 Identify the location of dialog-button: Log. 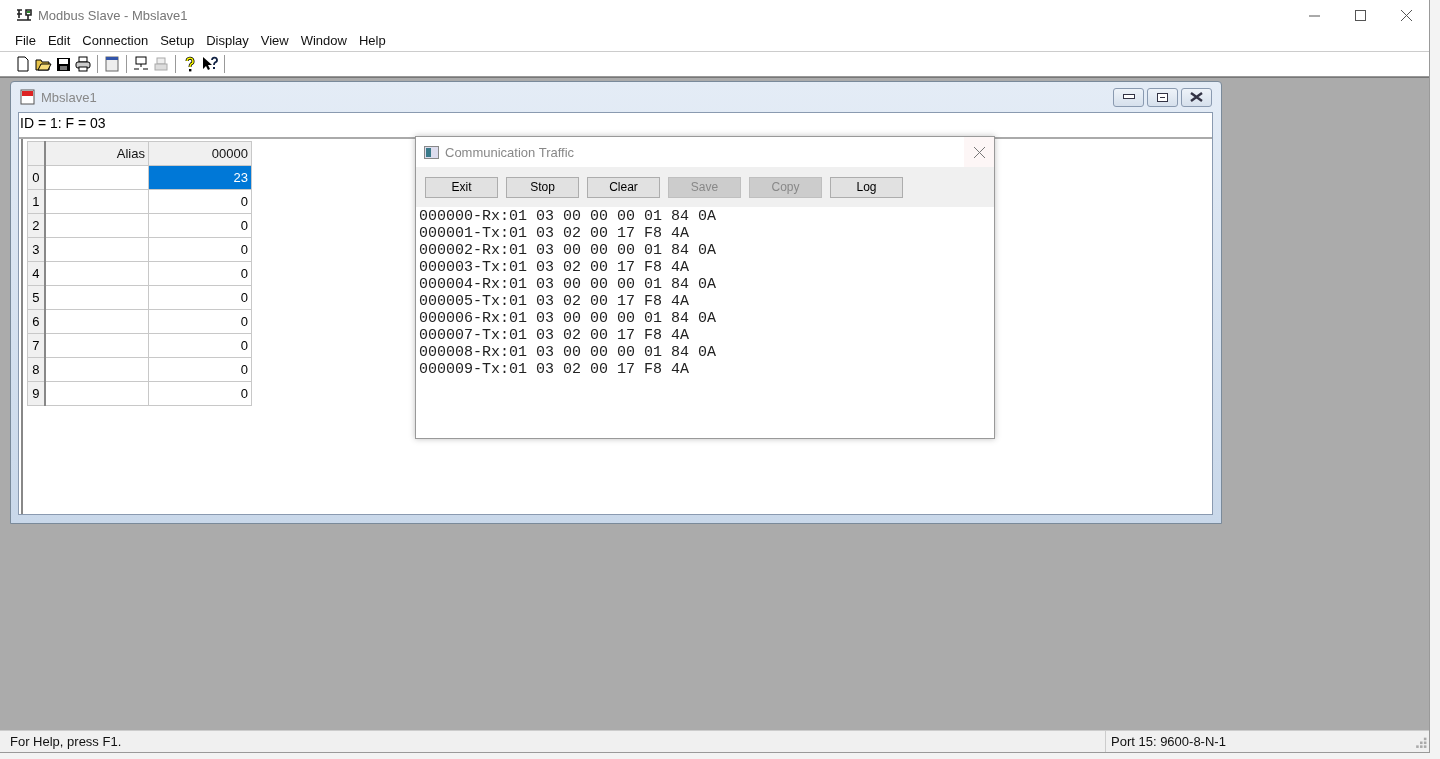
(866, 187).